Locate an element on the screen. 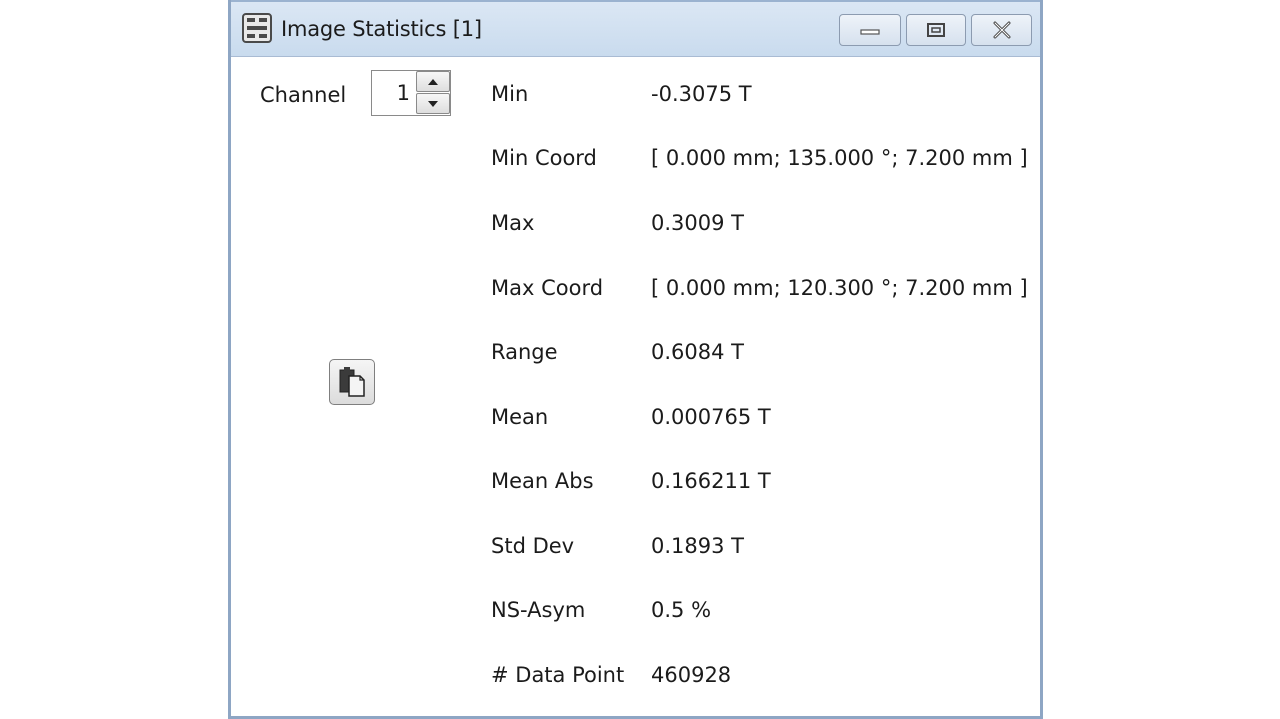 Image resolution: width=1280 pixels, height=719 pixels. copy-icon is located at coordinates (352, 382).